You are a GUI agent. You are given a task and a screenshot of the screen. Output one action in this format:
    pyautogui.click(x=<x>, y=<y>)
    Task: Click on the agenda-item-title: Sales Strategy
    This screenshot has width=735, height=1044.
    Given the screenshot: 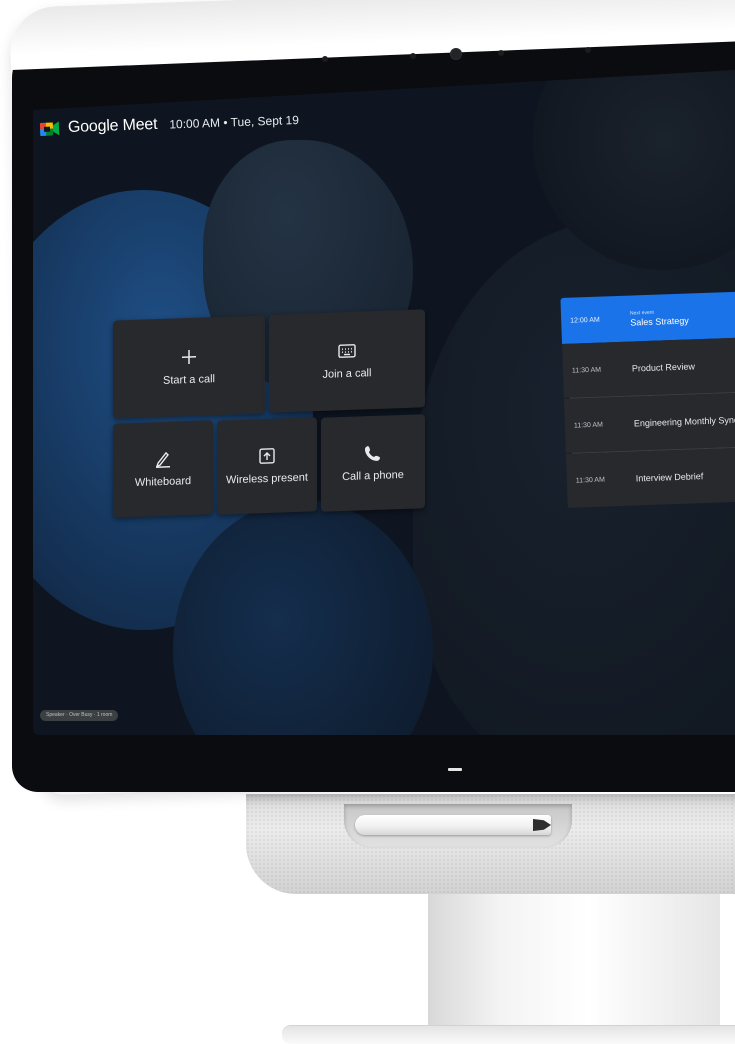 What is the action you would take?
    pyautogui.click(x=659, y=321)
    